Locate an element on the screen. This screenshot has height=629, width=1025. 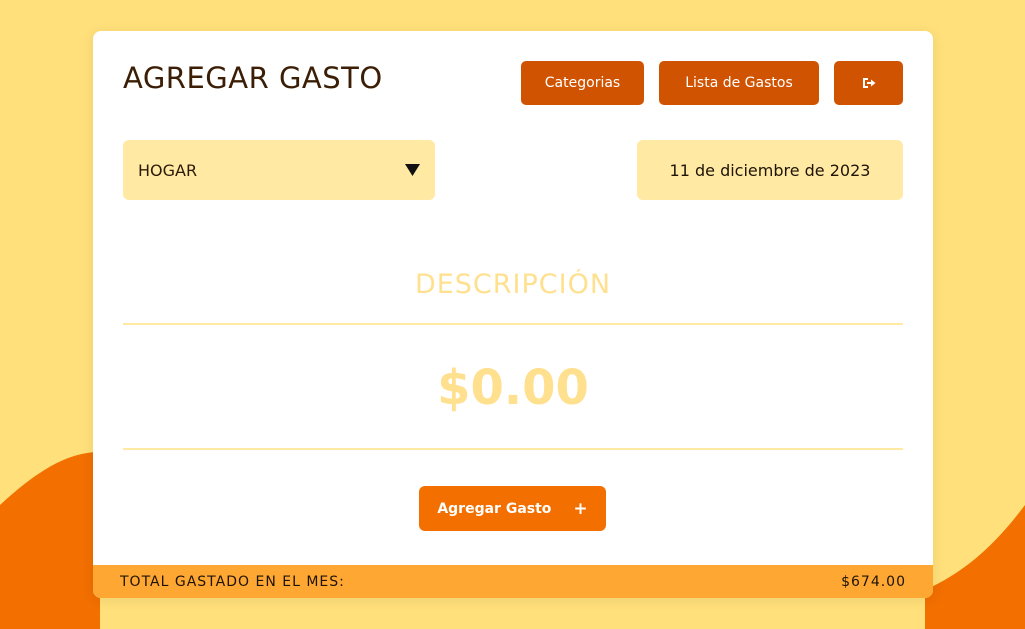
add-expense-button: Agregar Gasto + is located at coordinates (512, 508).